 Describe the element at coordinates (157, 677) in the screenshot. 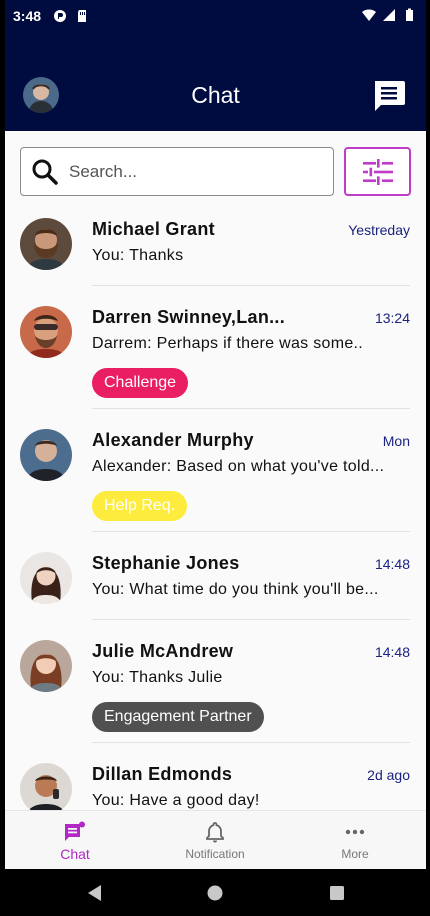

I see `chat-preview: You: Thanks Julie` at that location.